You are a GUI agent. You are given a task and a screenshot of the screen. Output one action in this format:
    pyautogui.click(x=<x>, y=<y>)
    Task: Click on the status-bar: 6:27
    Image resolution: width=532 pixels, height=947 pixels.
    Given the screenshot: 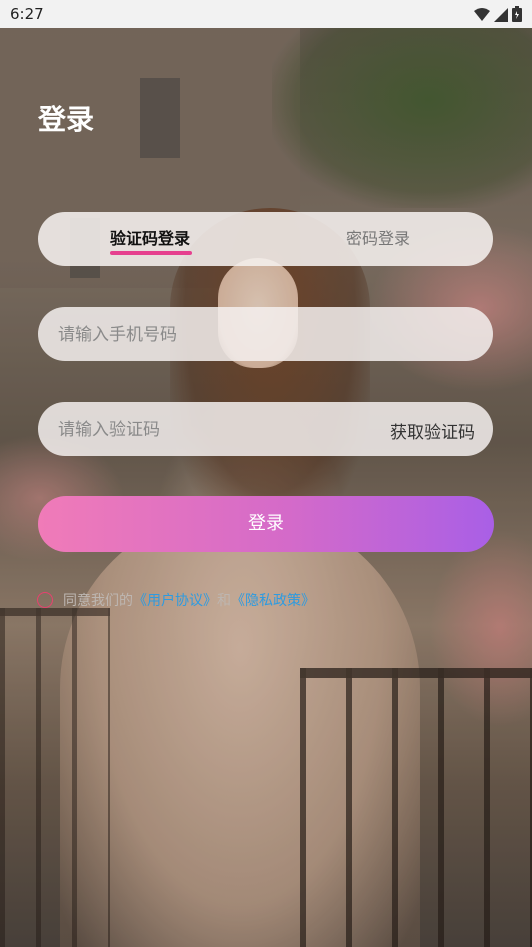 What is the action you would take?
    pyautogui.click(x=266, y=14)
    